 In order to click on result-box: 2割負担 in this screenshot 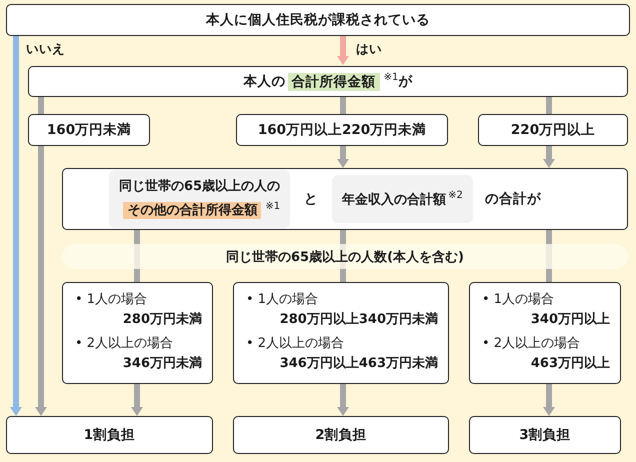, I will do `click(341, 435)`.